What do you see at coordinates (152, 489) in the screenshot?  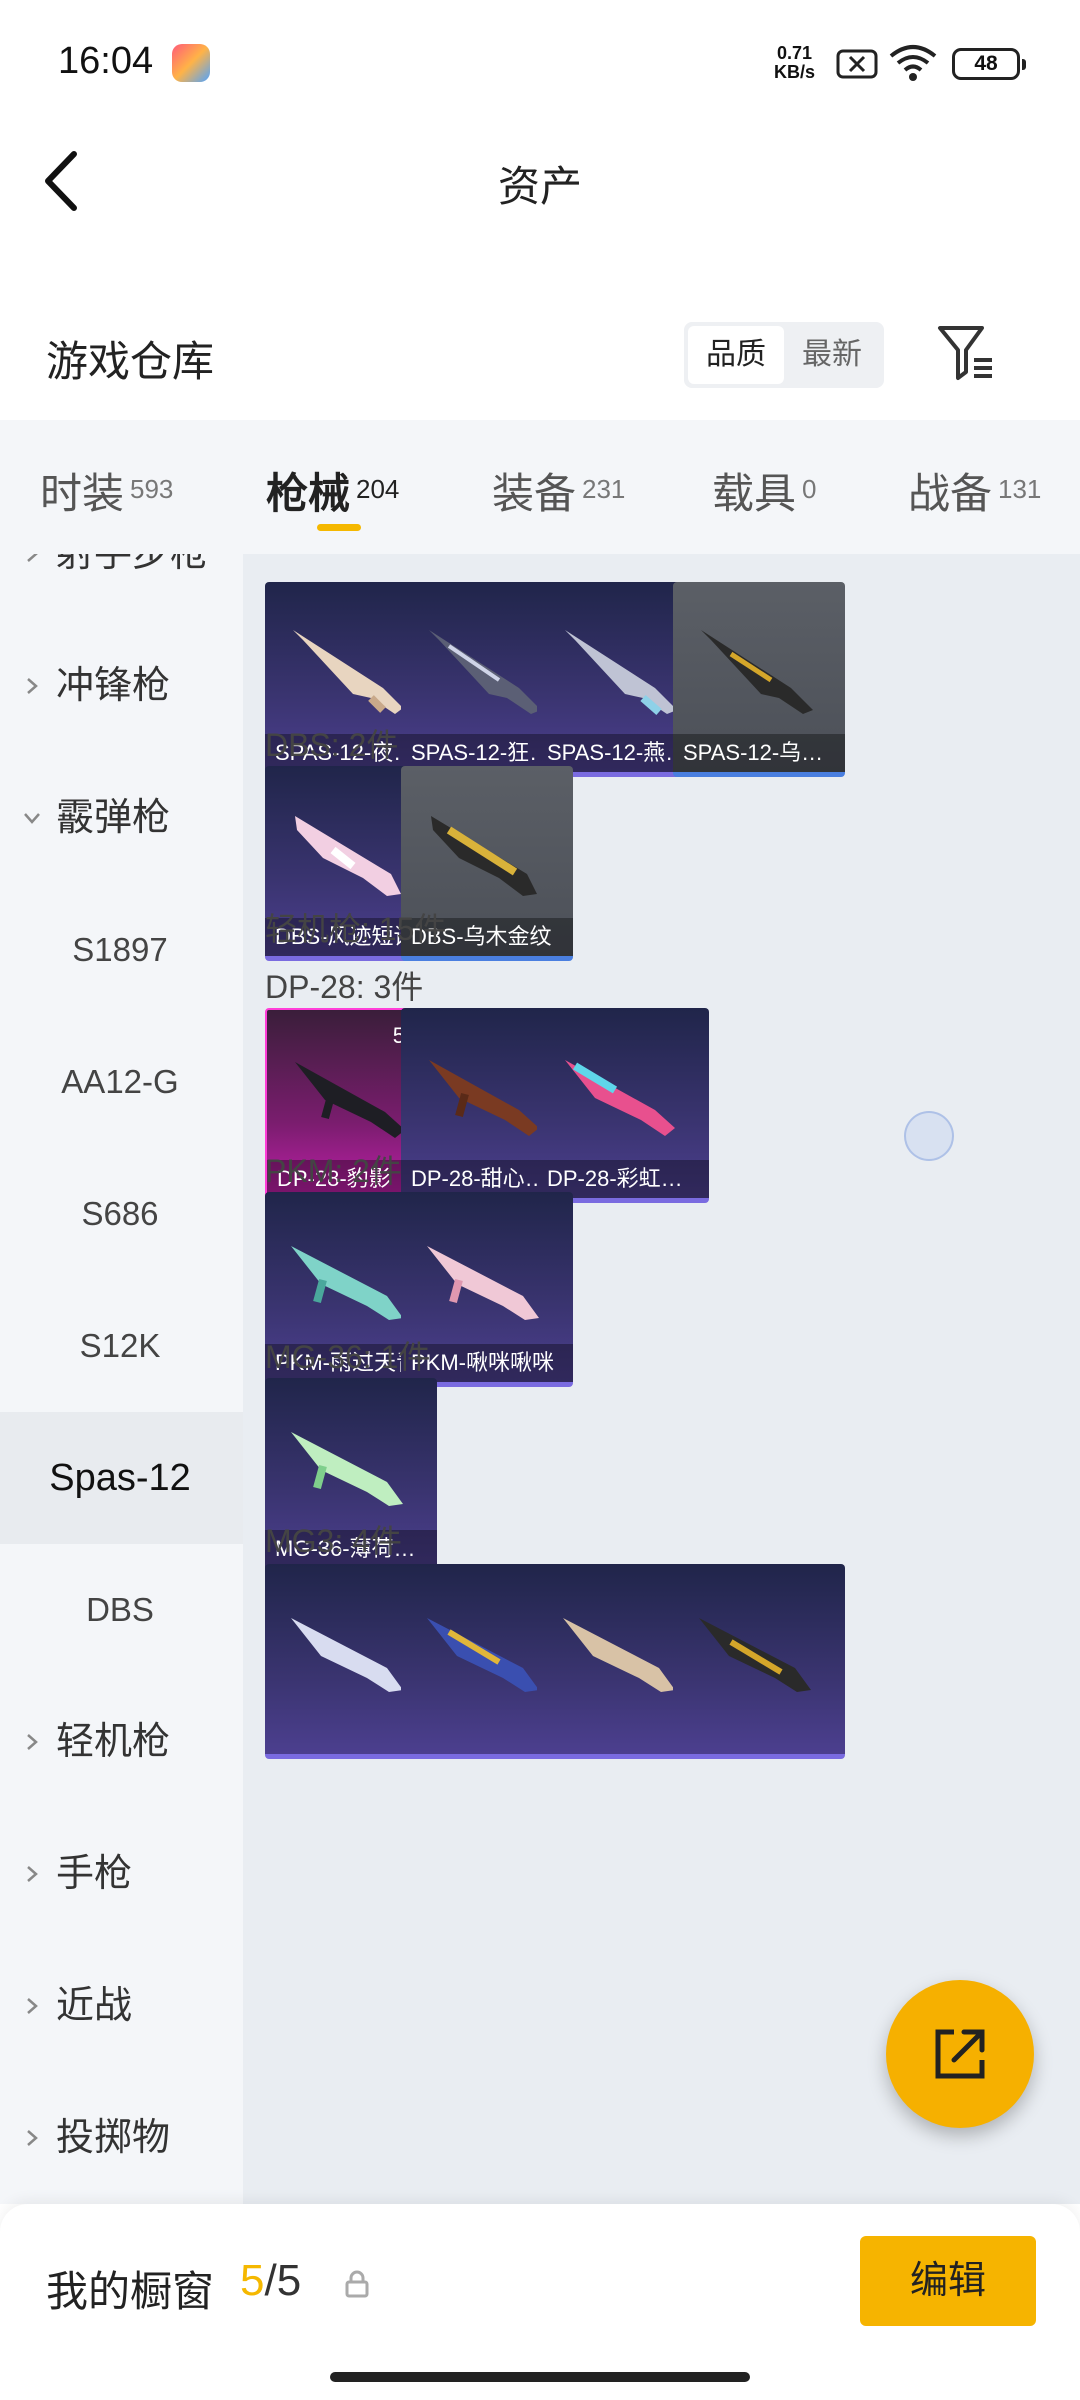 I see `tab-count: 593` at bounding box center [152, 489].